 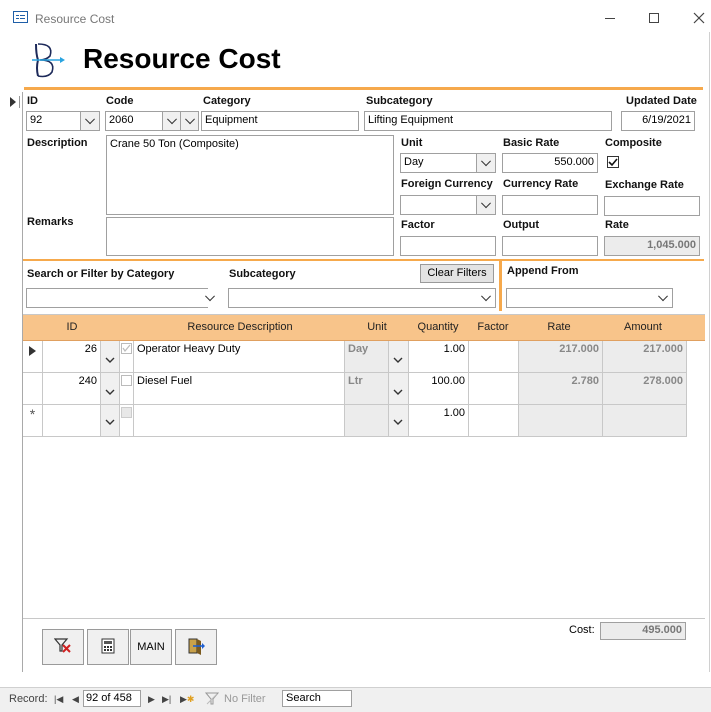 I want to click on minimize-icon, so click(x=610, y=18).